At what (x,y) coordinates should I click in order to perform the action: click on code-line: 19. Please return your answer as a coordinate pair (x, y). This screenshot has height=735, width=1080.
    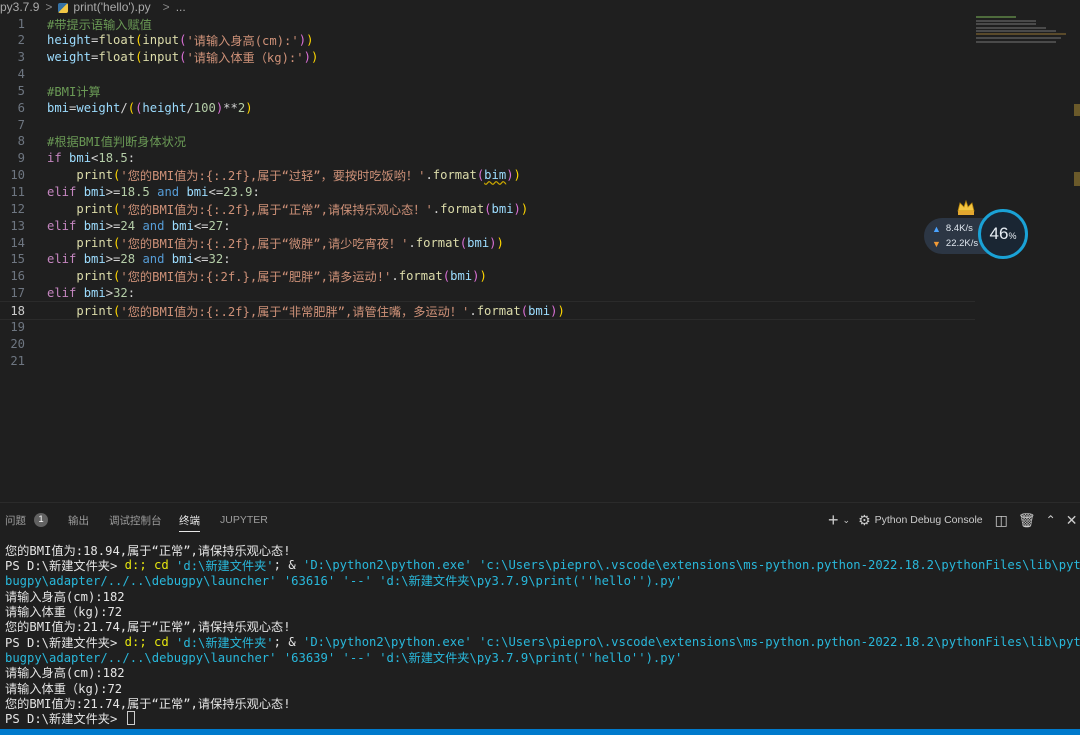
    Looking at the image, I should click on (487, 326).